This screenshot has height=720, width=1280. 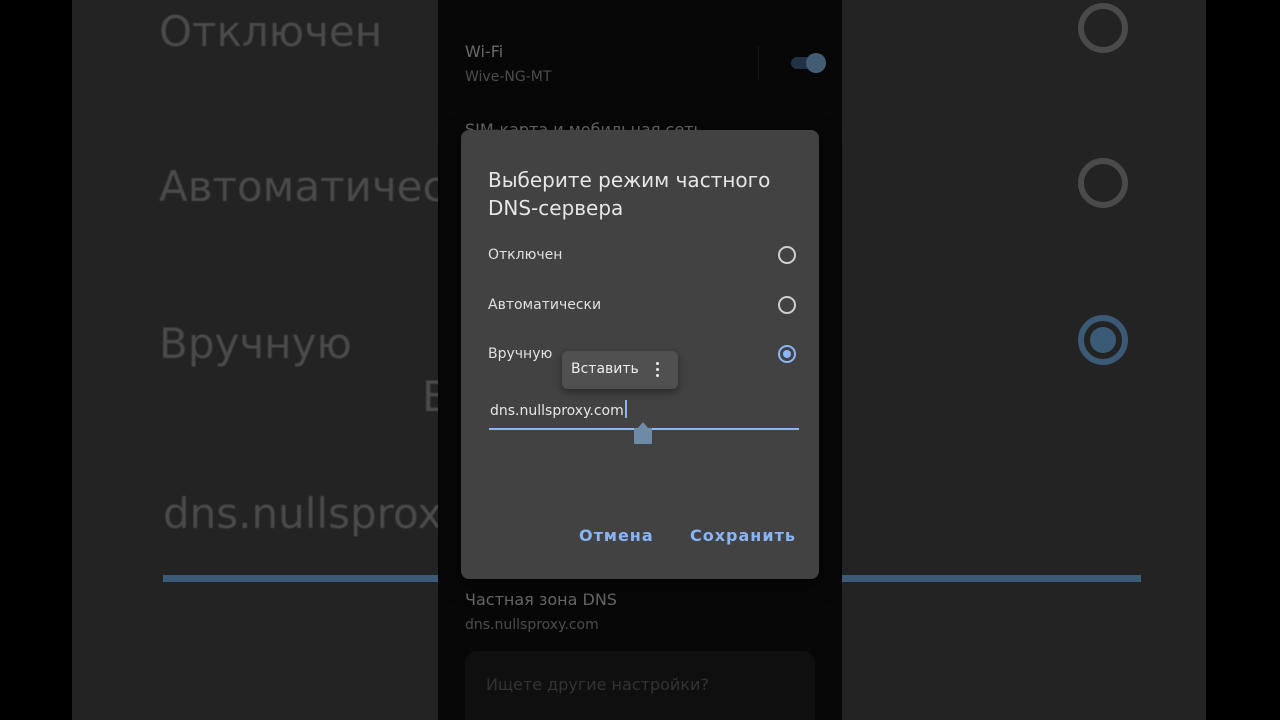 I want to click on bg-radio-manual, so click(x=1103, y=340).